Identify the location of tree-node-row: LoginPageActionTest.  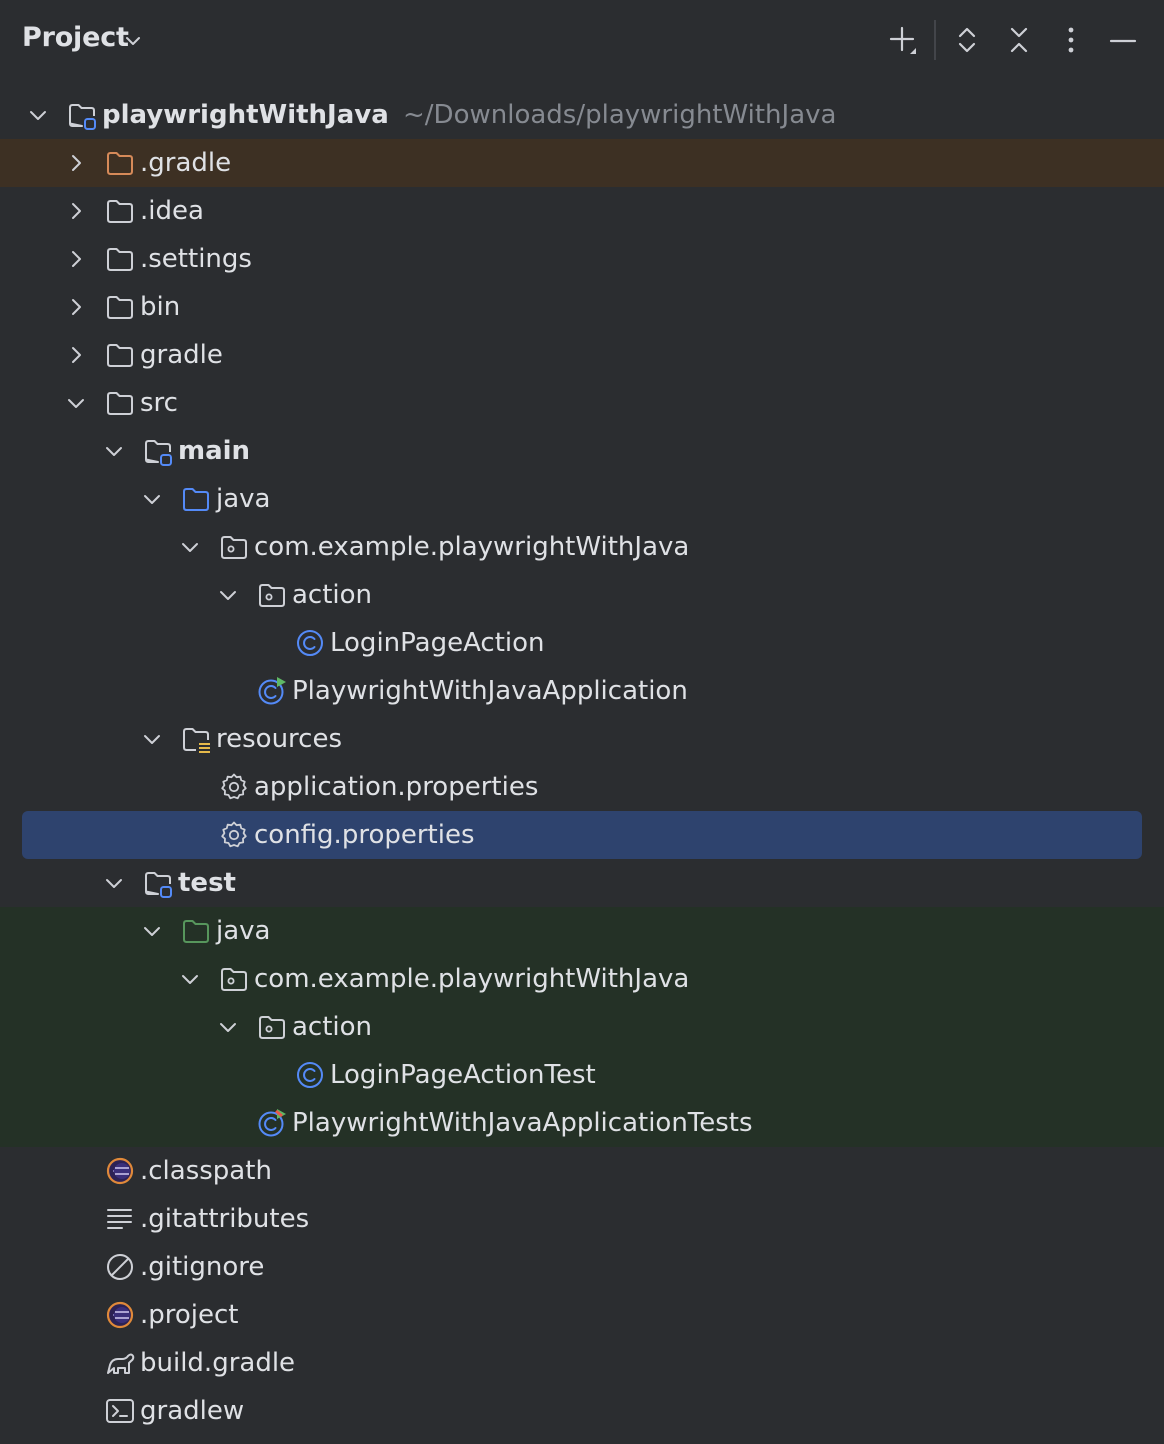
(582, 1075).